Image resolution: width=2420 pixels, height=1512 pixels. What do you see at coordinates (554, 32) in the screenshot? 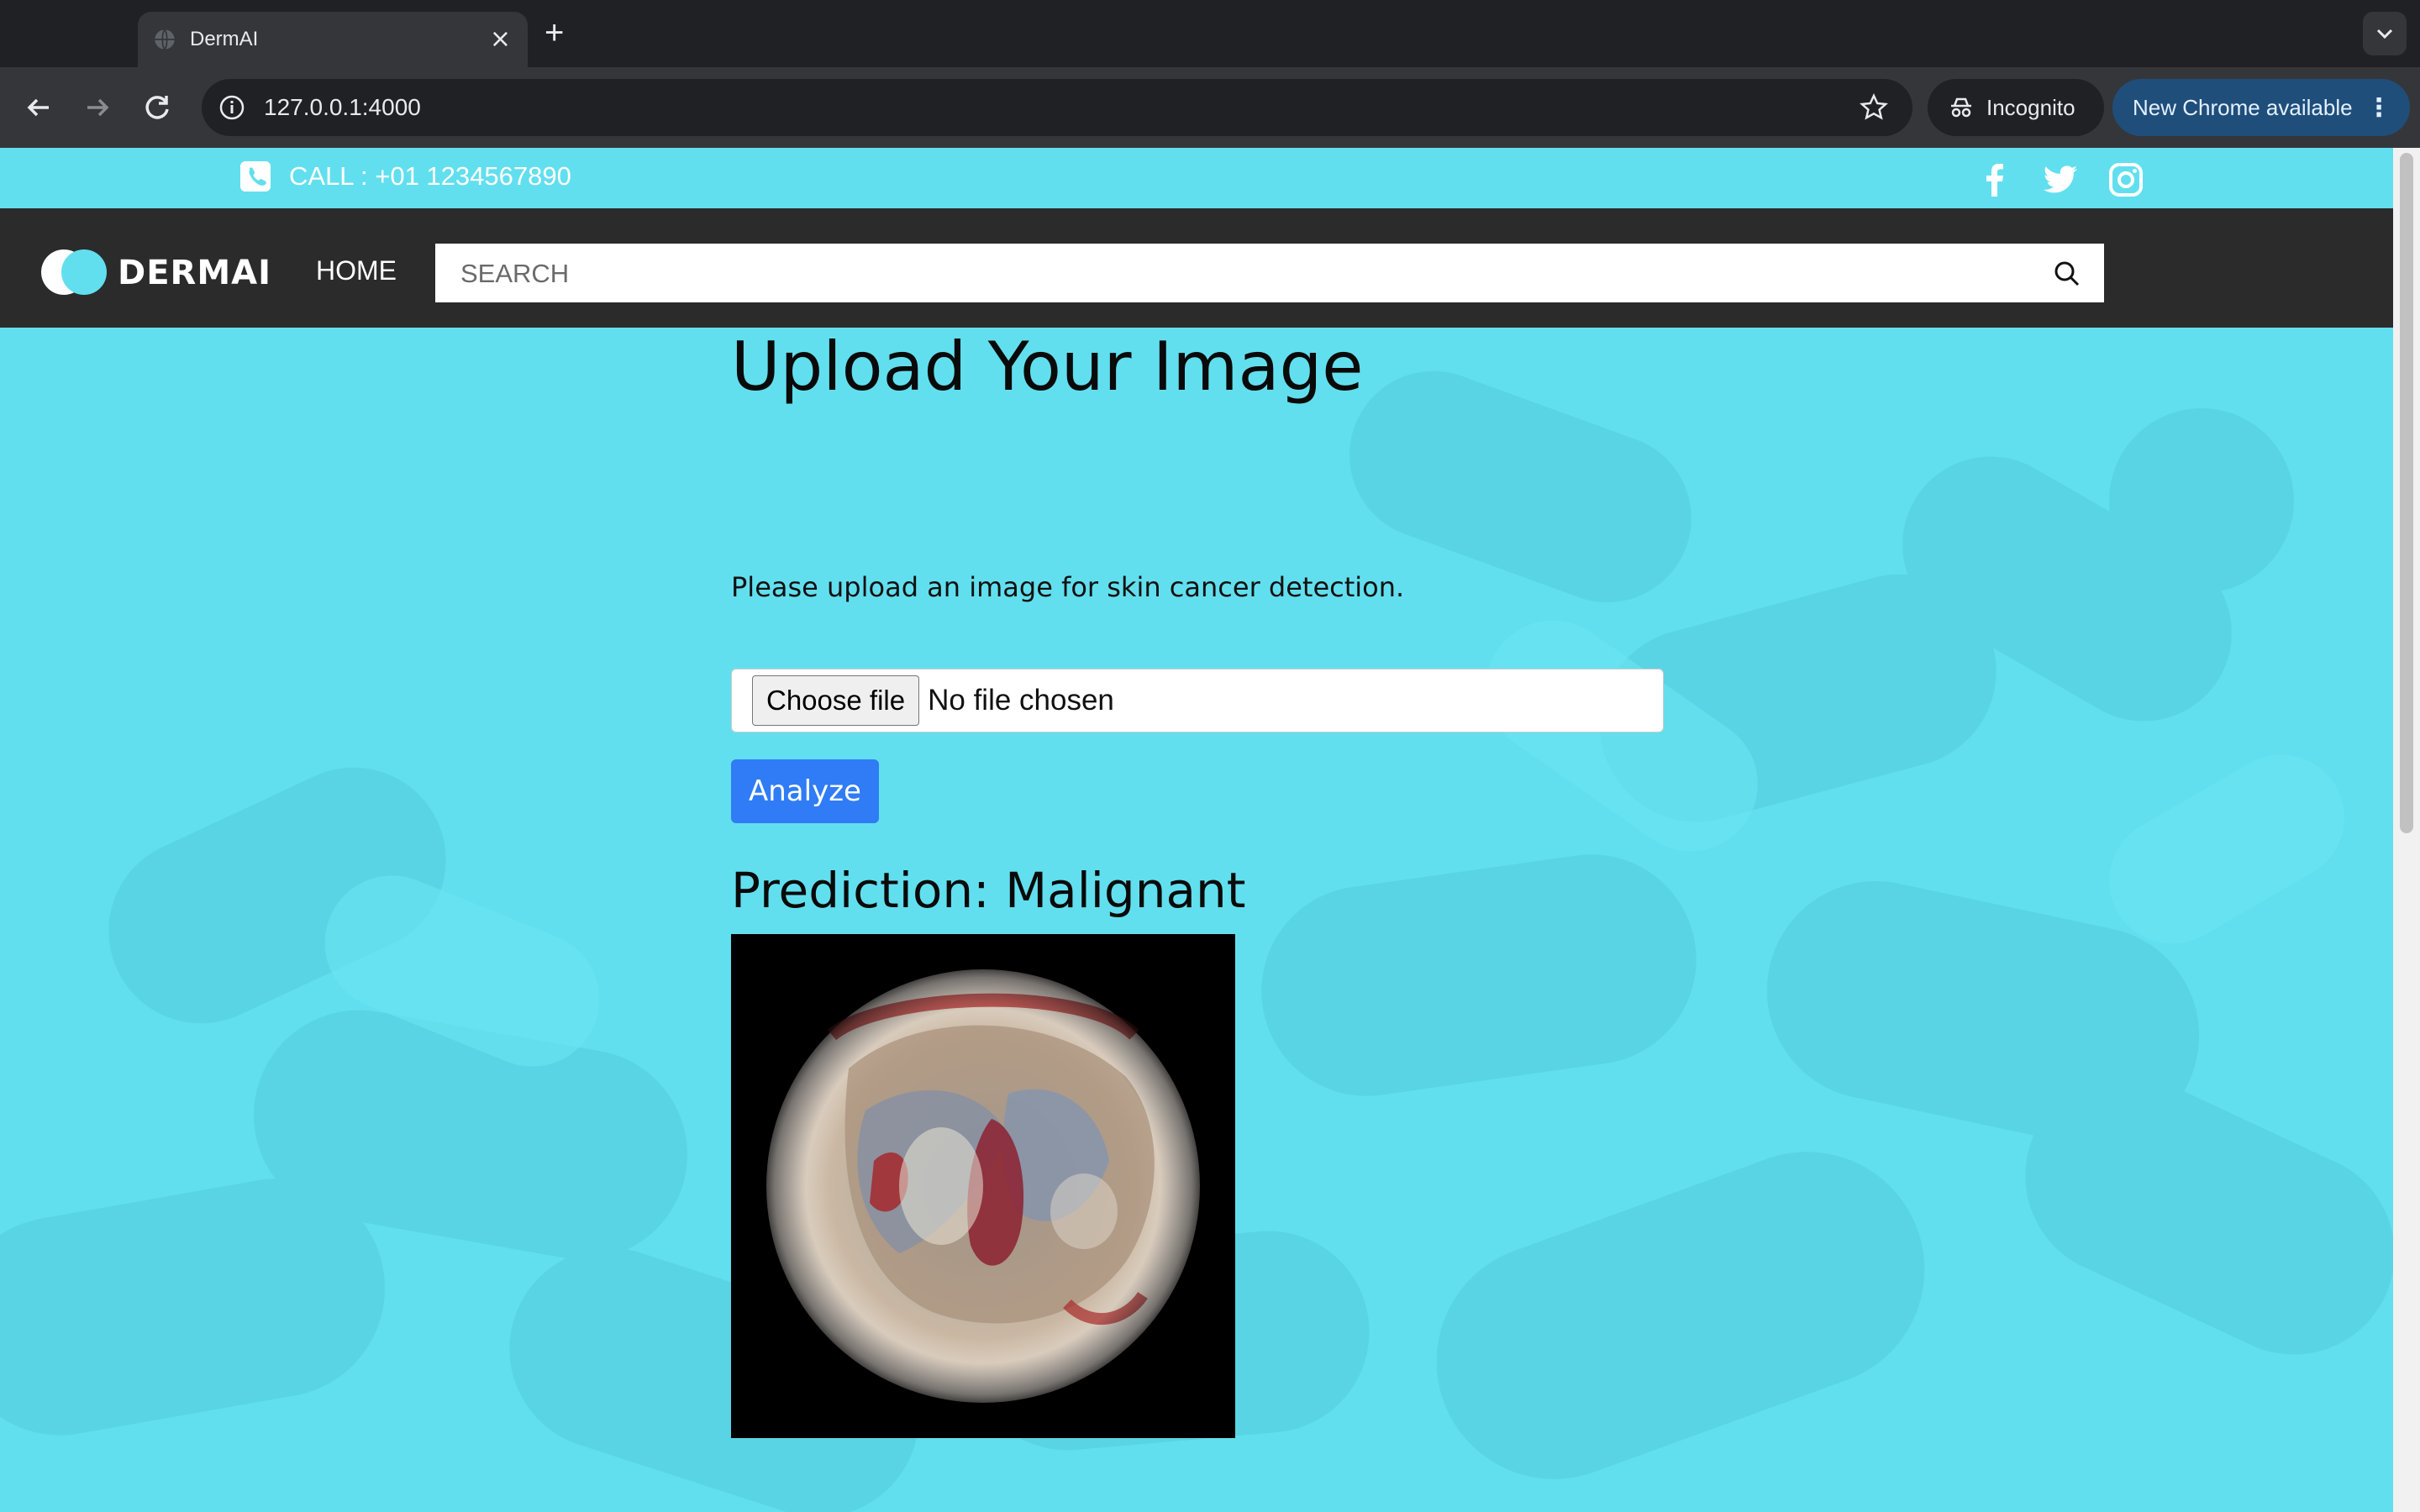
I see `new-tab-icon: +` at bounding box center [554, 32].